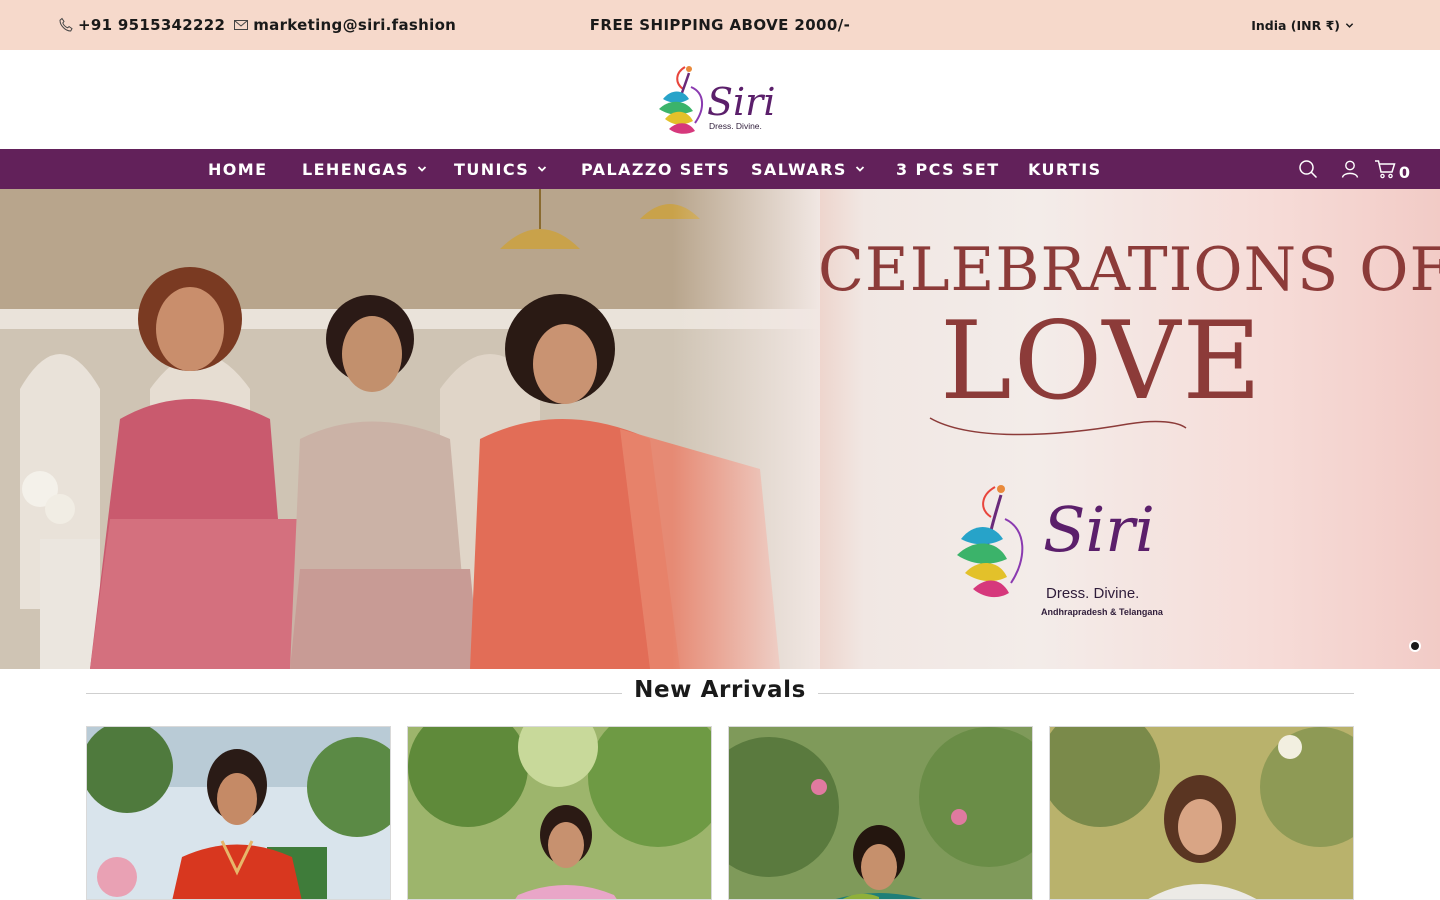  I want to click on nav-item-label: SALWARS, so click(799, 169).